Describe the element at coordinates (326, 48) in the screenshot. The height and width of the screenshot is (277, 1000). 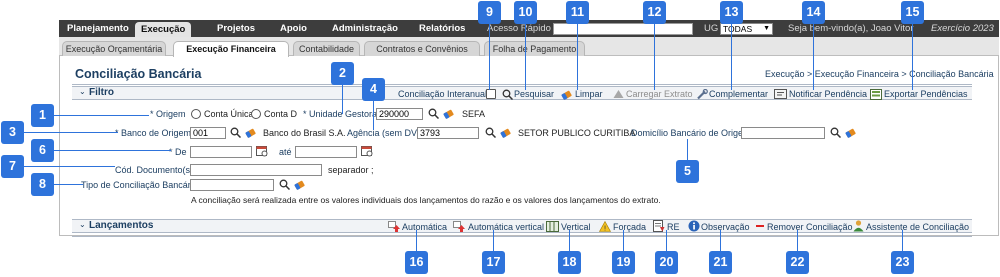
I see `tab-contabilidade: Contabilidade` at that location.